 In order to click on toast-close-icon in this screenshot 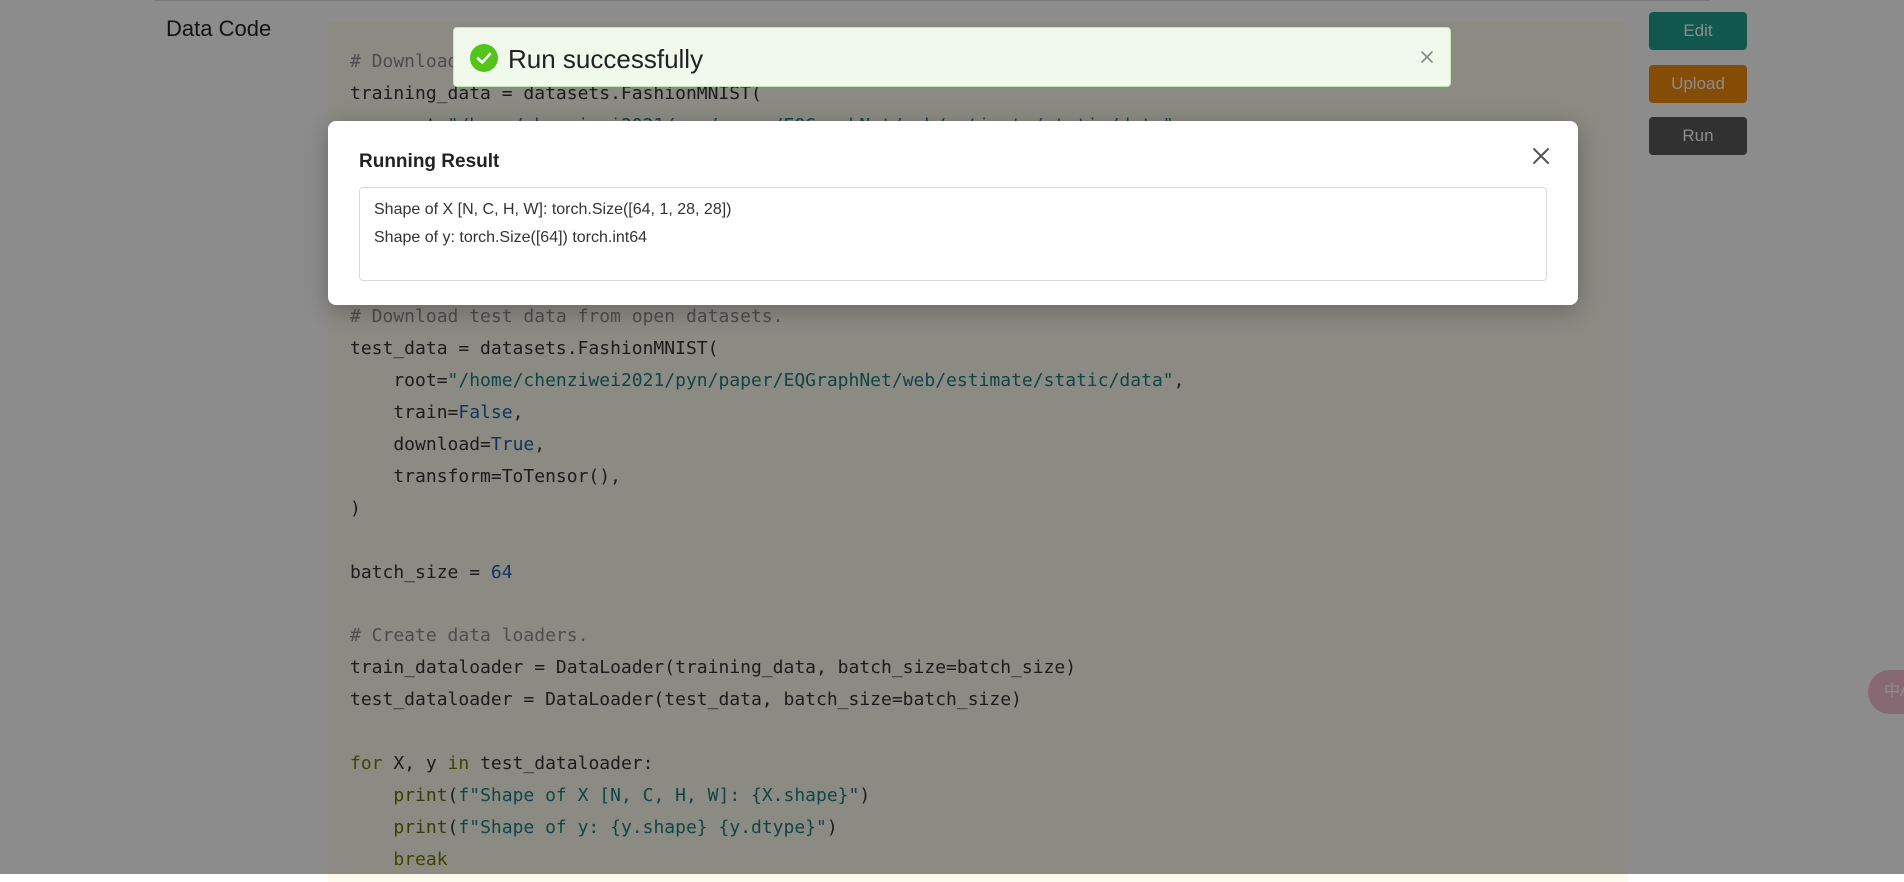, I will do `click(1427, 57)`.